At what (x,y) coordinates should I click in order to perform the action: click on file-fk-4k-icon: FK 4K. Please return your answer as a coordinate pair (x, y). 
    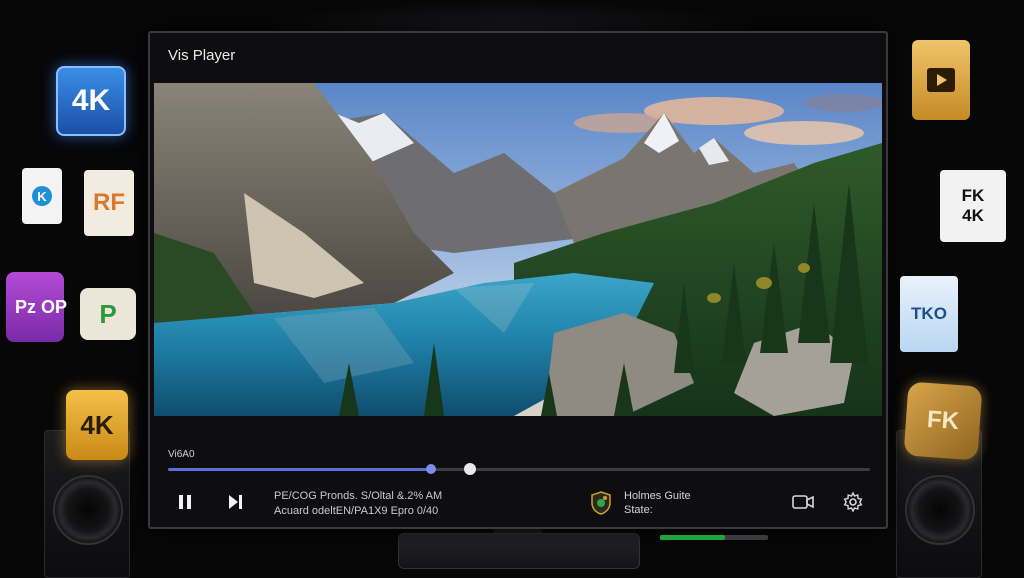
    Looking at the image, I should click on (973, 206).